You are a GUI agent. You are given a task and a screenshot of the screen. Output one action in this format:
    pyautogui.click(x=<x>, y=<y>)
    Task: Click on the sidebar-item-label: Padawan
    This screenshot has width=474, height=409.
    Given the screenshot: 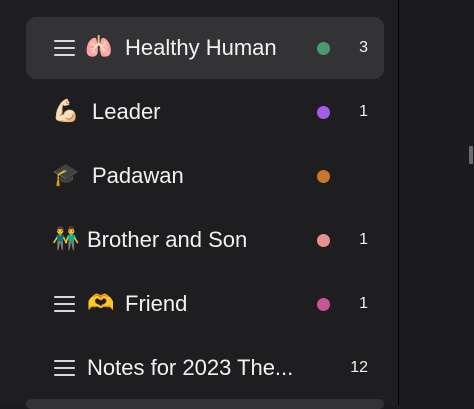 What is the action you would take?
    pyautogui.click(x=138, y=175)
    